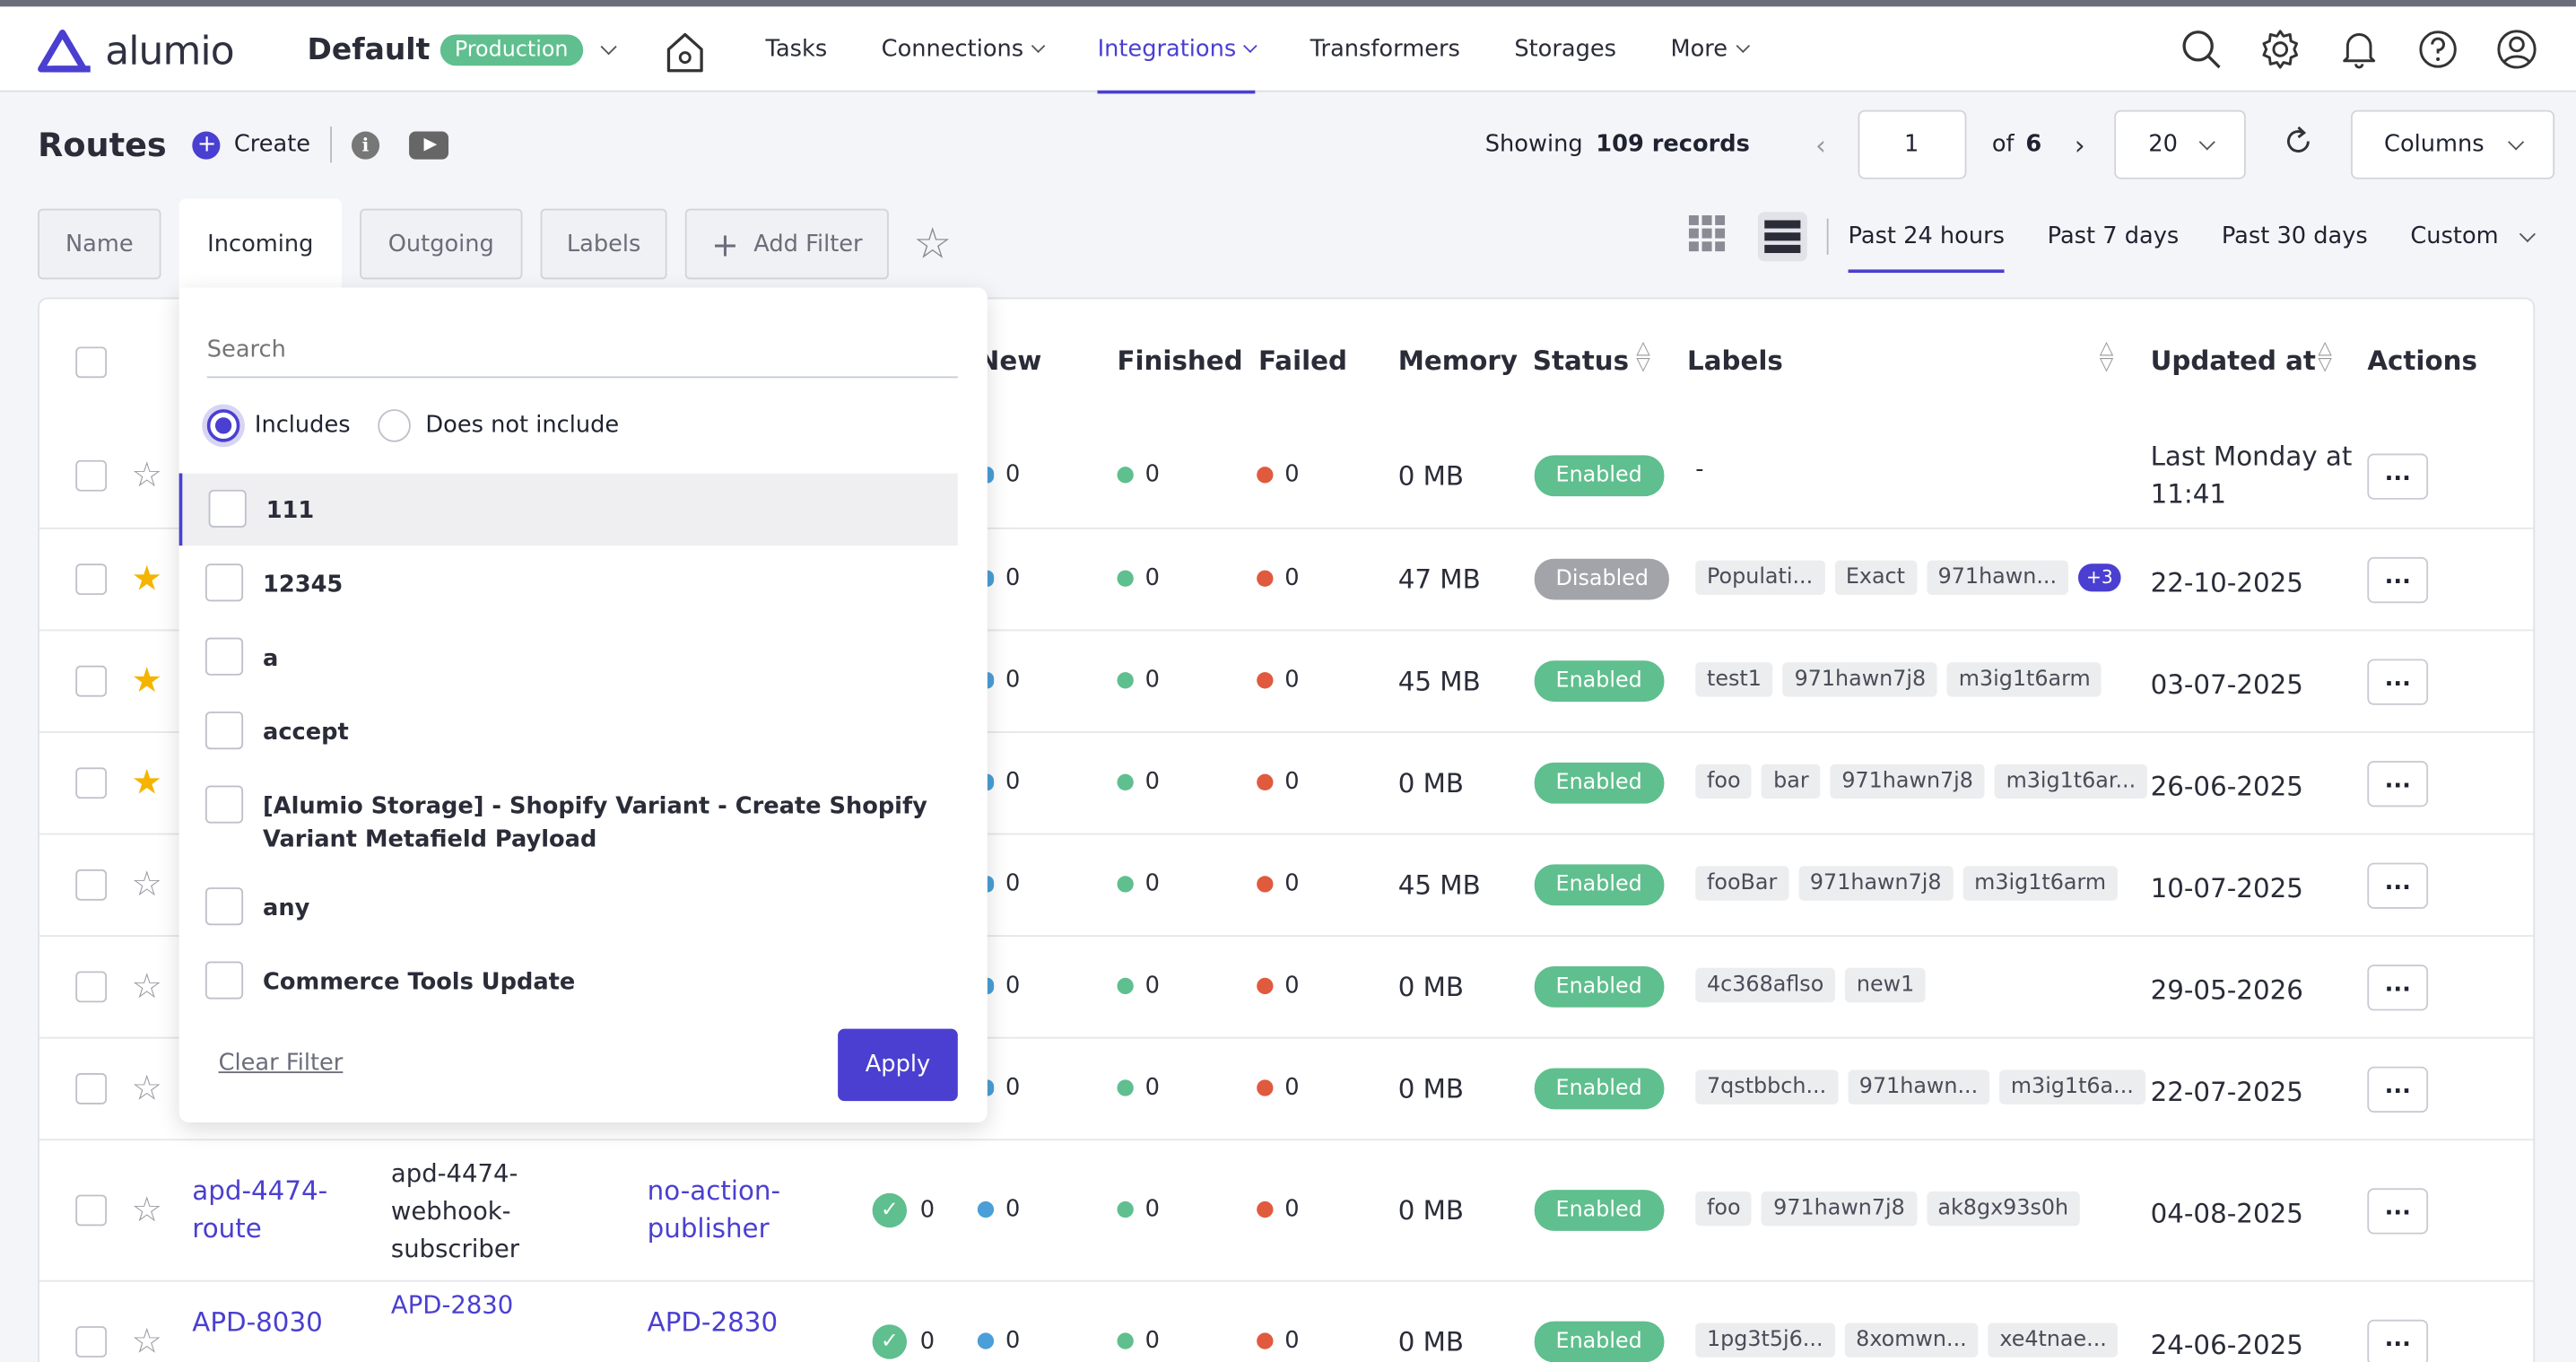 The width and height of the screenshot is (2576, 1362). Describe the element at coordinates (251, 144) in the screenshot. I see `create-button: + Create` at that location.